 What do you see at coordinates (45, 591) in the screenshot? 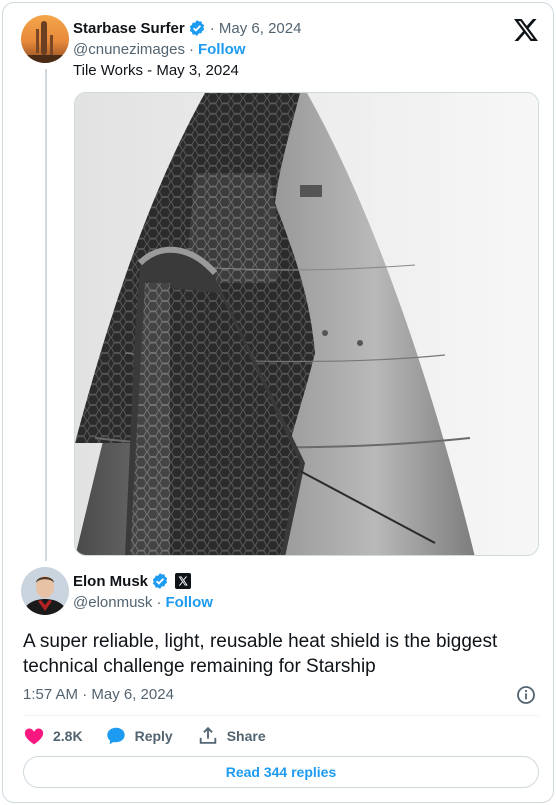
I see `main-author-avatar` at bounding box center [45, 591].